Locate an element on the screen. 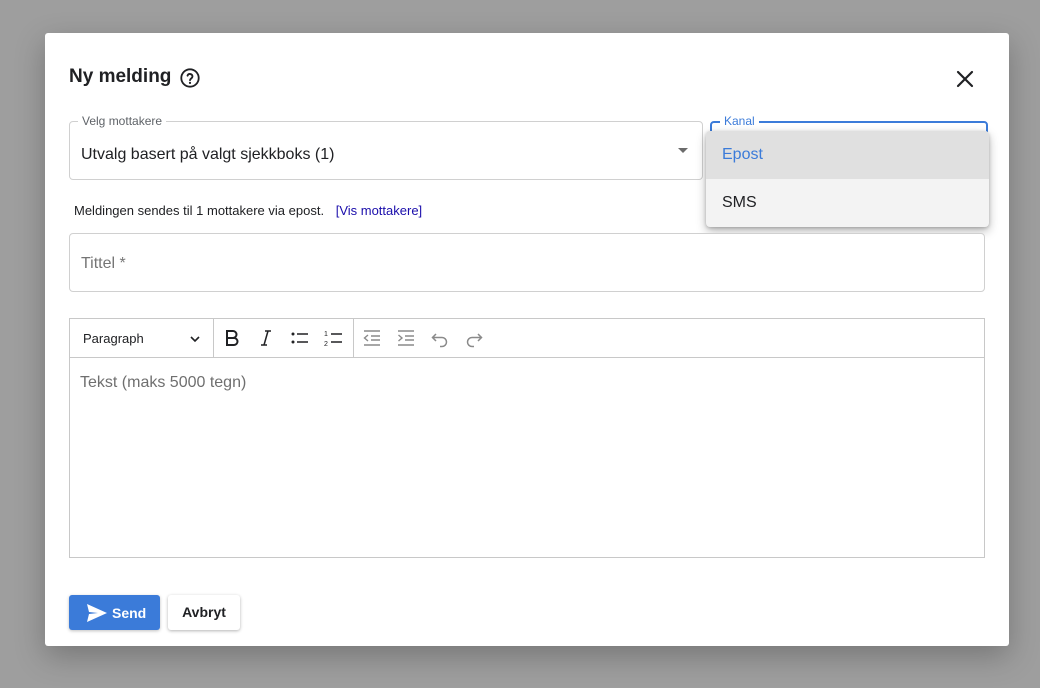 This screenshot has height=688, width=1040. title-input: Tittel * is located at coordinates (527, 262).